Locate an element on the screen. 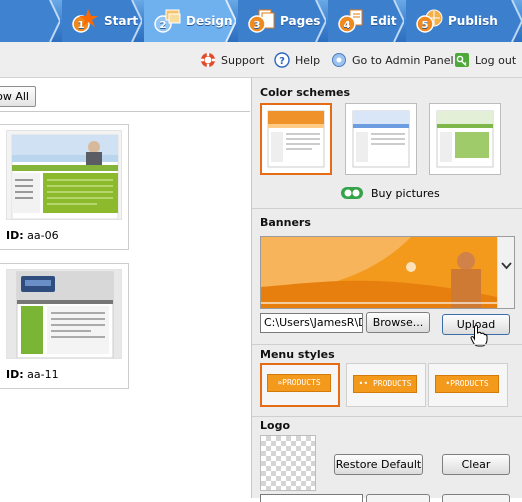  template-card: ID: aa-06 is located at coordinates (64, 187).